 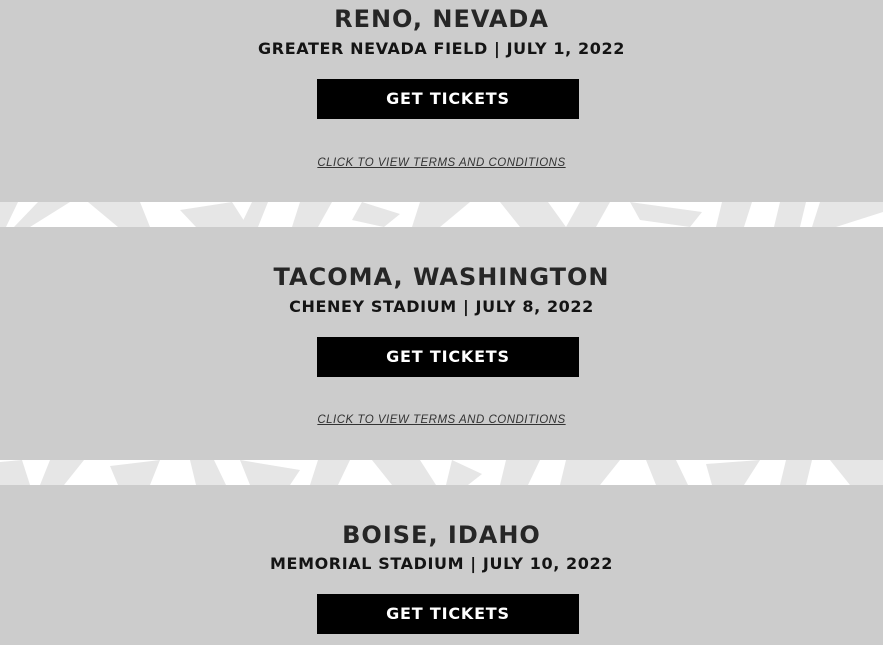 I want to click on event-venue-date: MEMORIAL STADIUM | JULY 10, 2022, so click(x=441, y=563).